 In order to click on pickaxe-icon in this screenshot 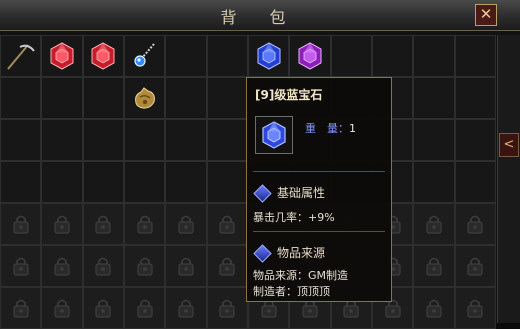, I will do `click(21, 56)`.